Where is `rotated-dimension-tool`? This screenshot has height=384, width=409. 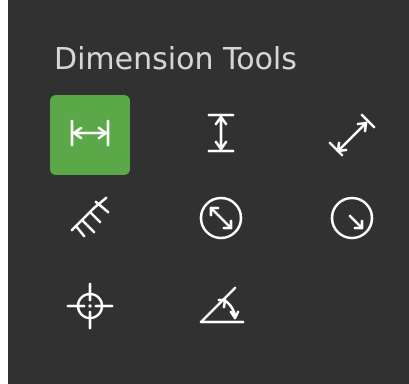
rotated-dimension-tool is located at coordinates (90, 220).